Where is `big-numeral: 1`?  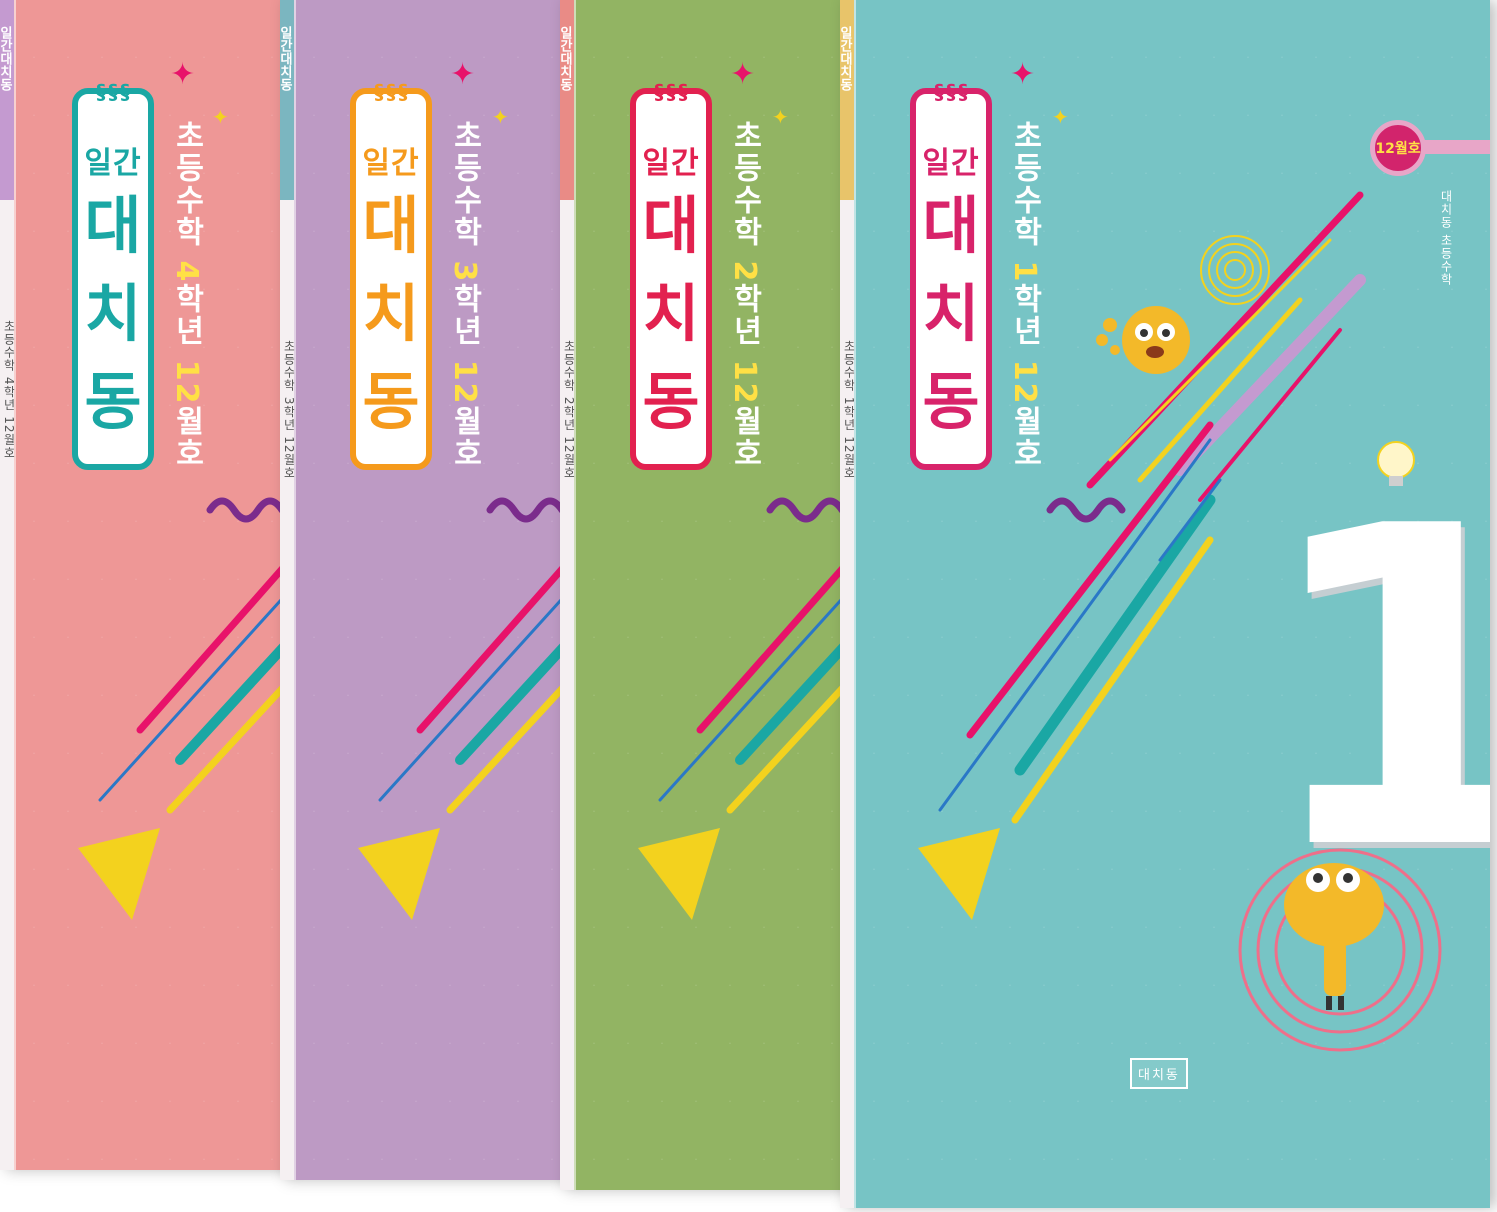
big-numeral: 1 is located at coordinates (1374, 690).